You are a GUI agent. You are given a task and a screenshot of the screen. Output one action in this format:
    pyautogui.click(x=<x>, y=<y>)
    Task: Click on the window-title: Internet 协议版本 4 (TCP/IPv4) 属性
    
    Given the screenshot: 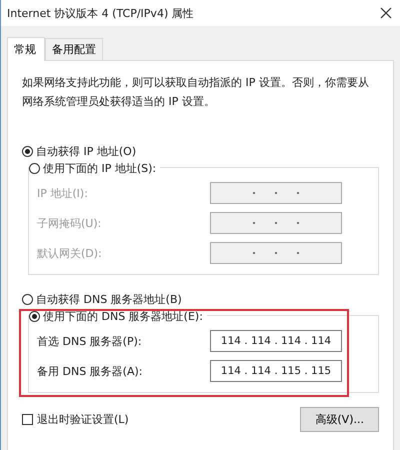 What is the action you would take?
    pyautogui.click(x=100, y=13)
    